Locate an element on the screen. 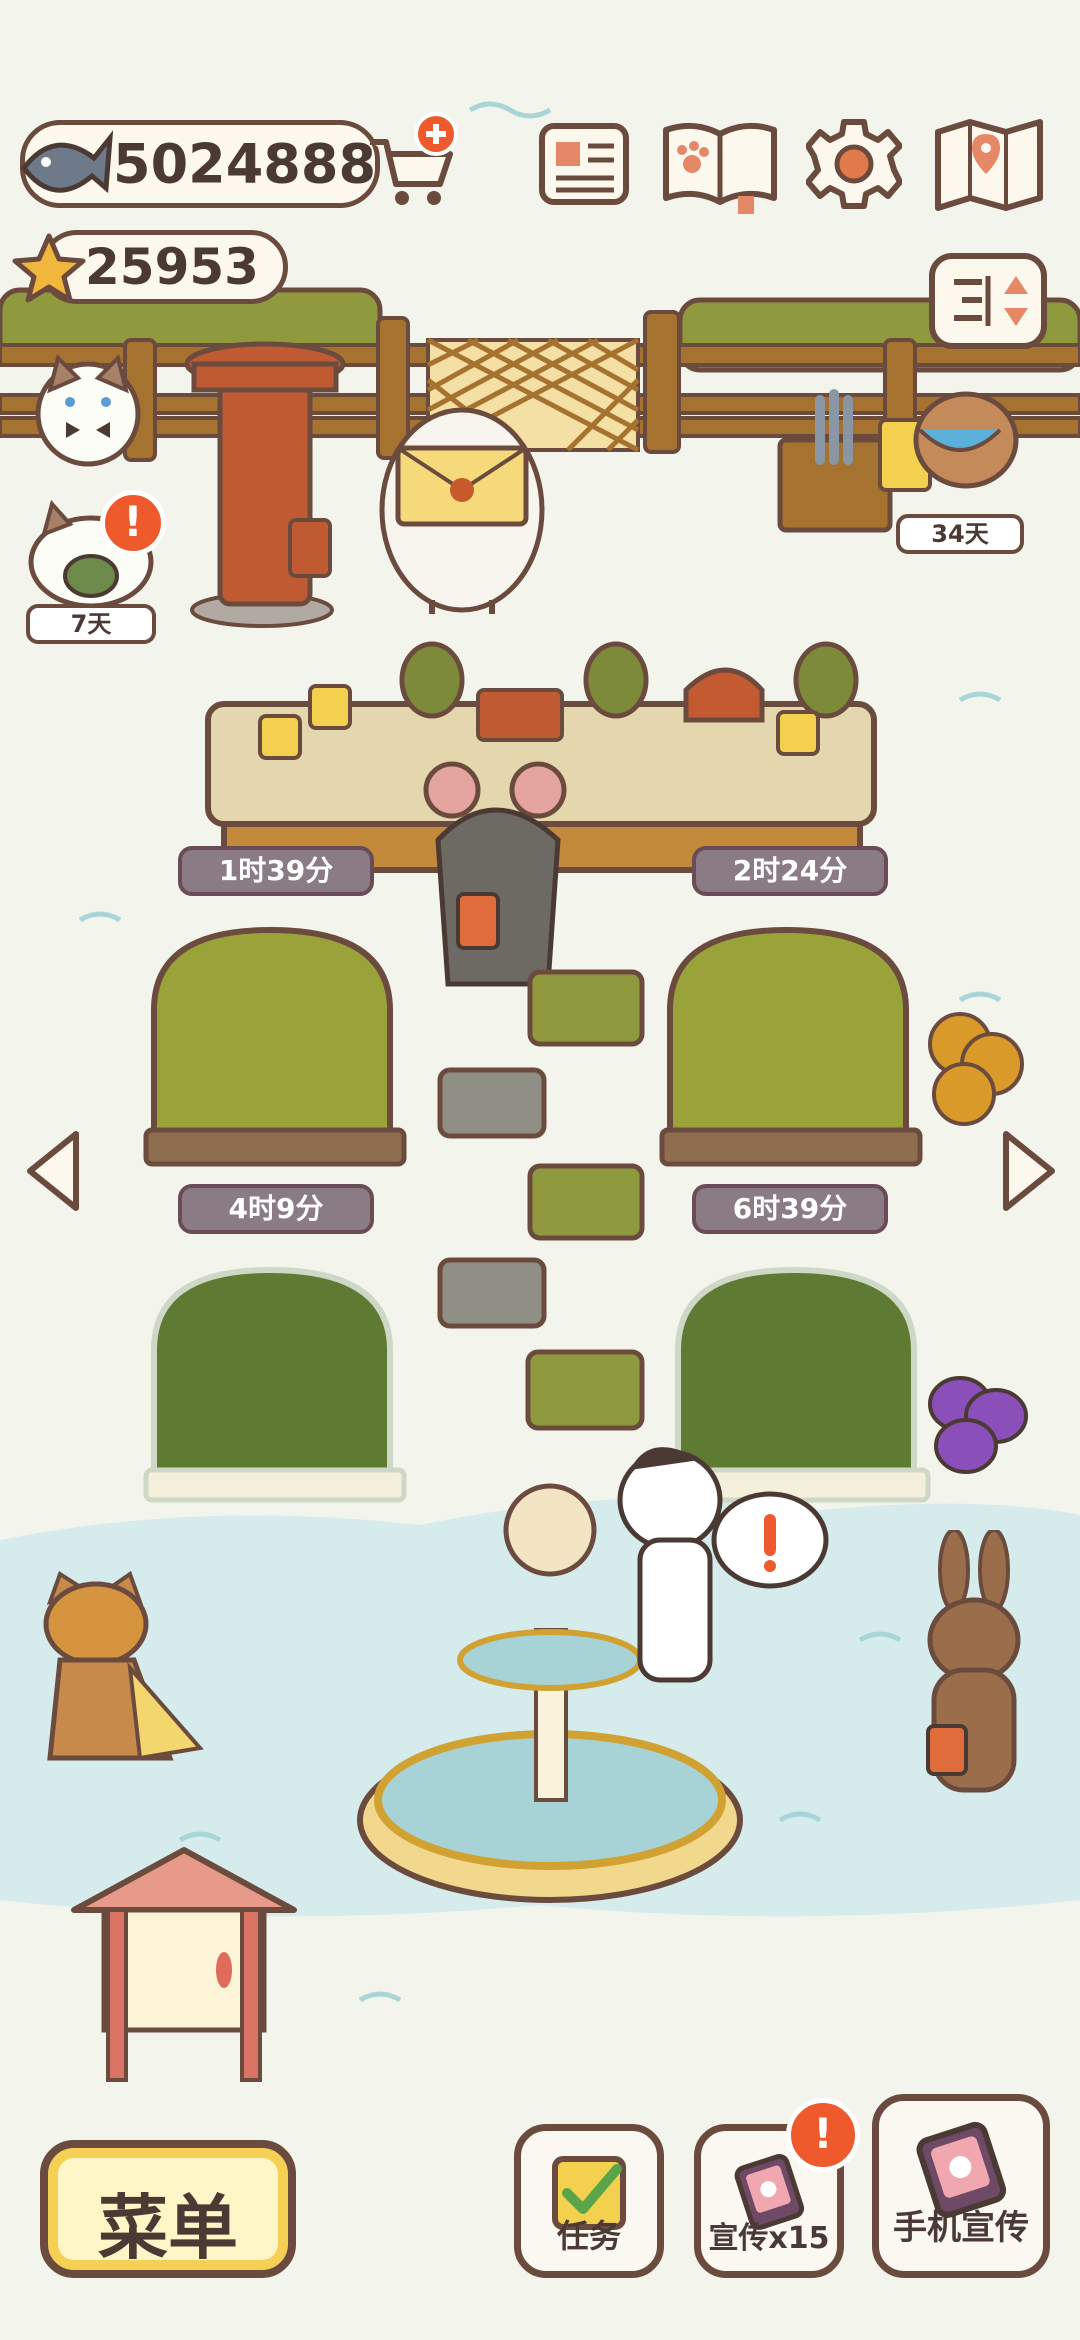 The height and width of the screenshot is (2340, 1080). counter-left-timer: 1时39分 is located at coordinates (276, 871).